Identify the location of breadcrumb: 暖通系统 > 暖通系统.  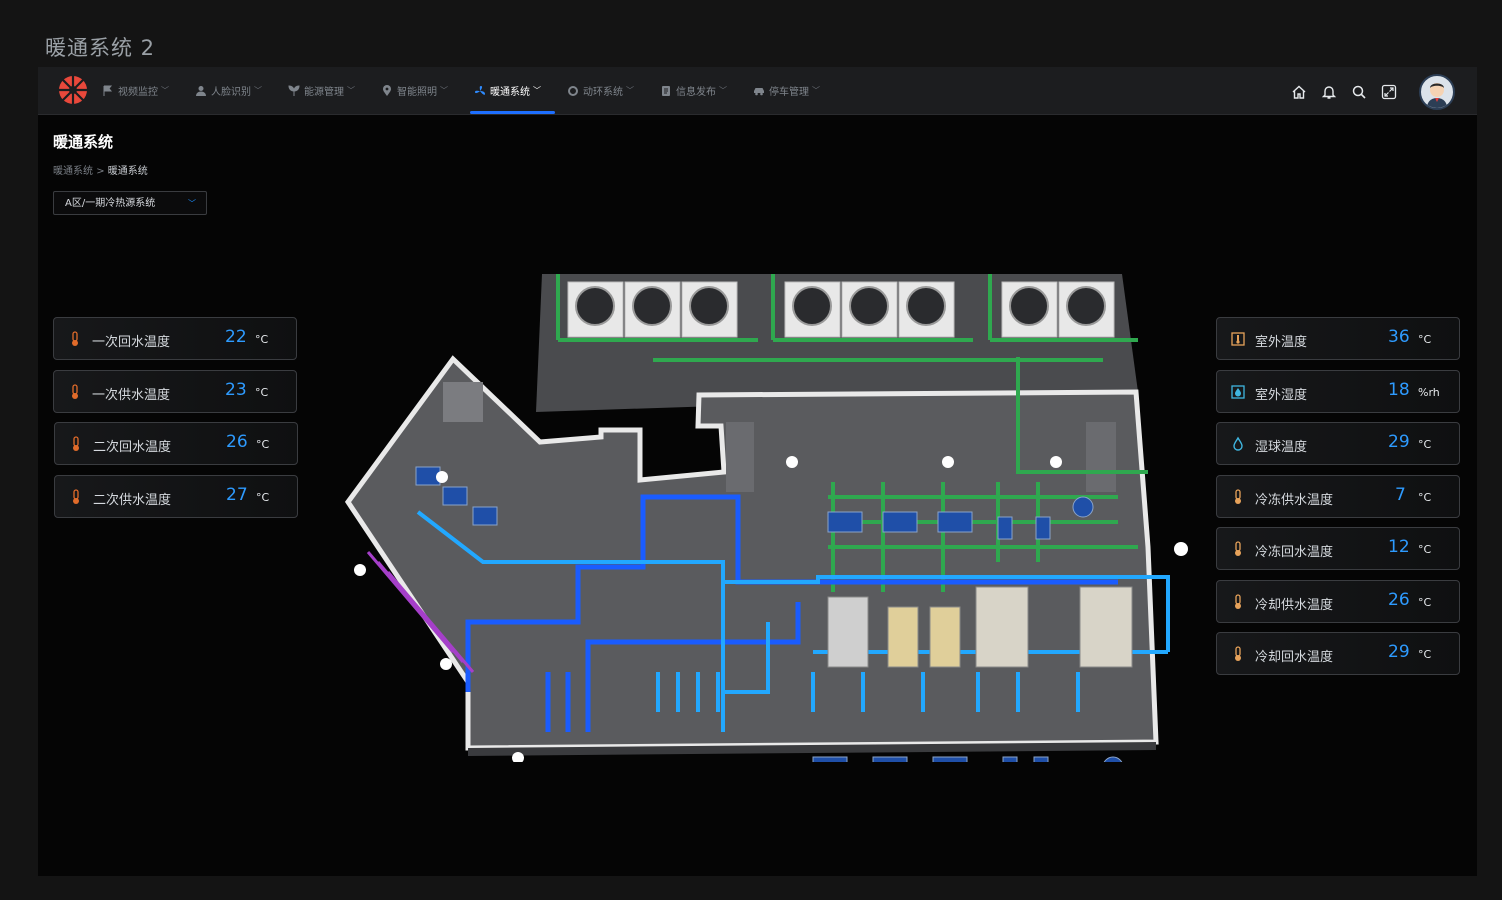
(100, 169).